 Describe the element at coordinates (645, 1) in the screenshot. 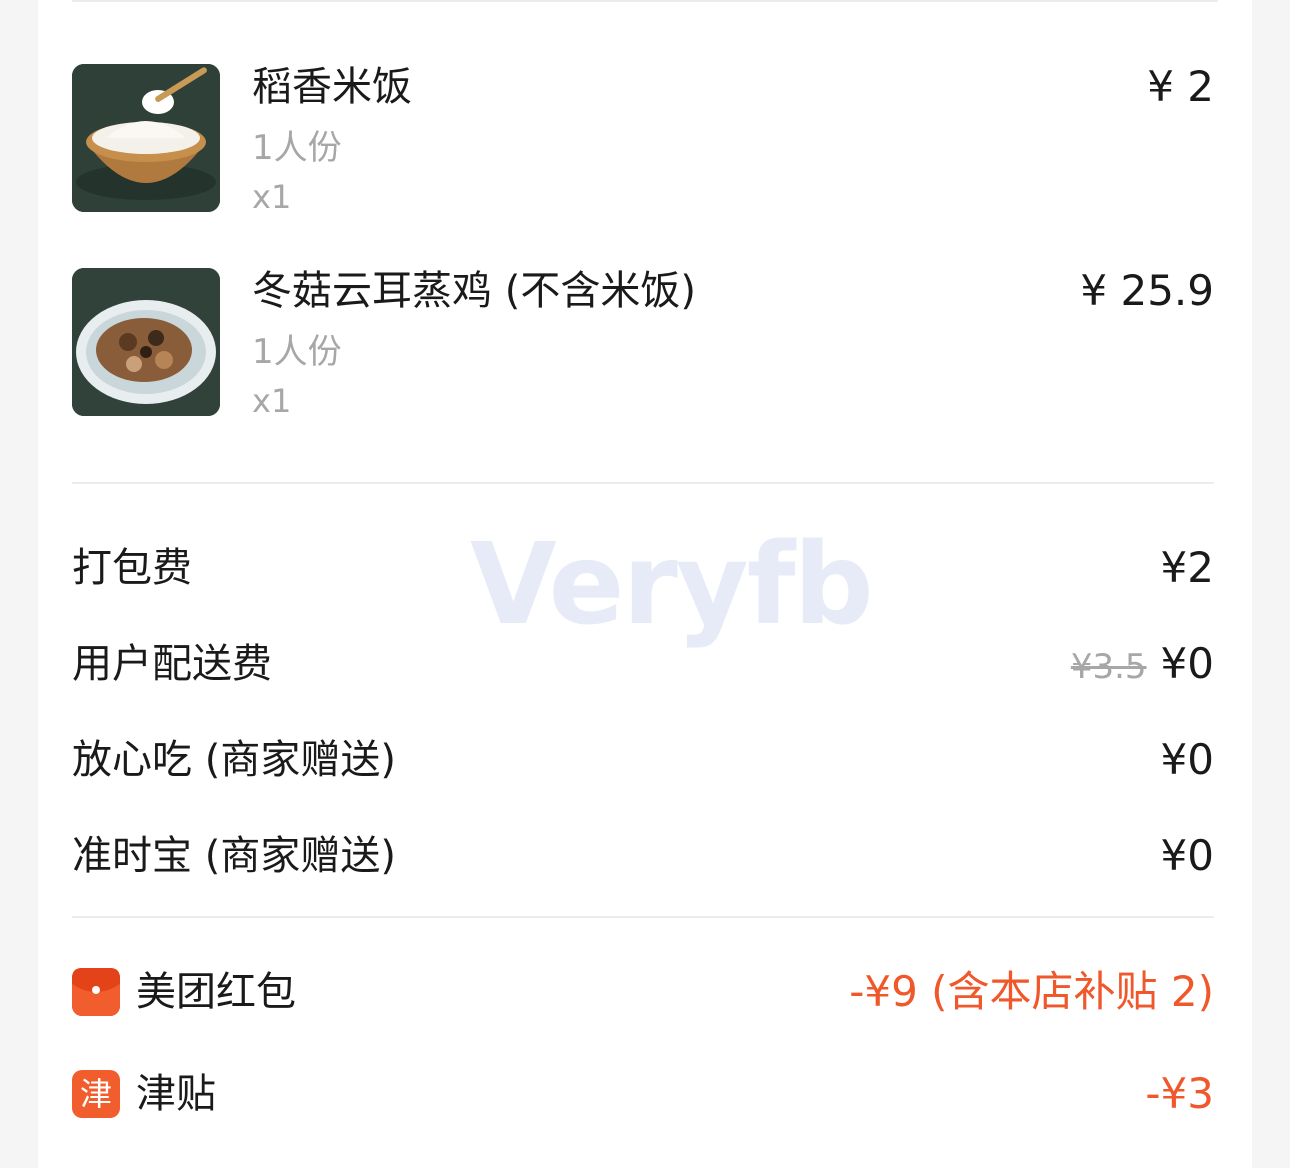

I see `top-divider` at that location.